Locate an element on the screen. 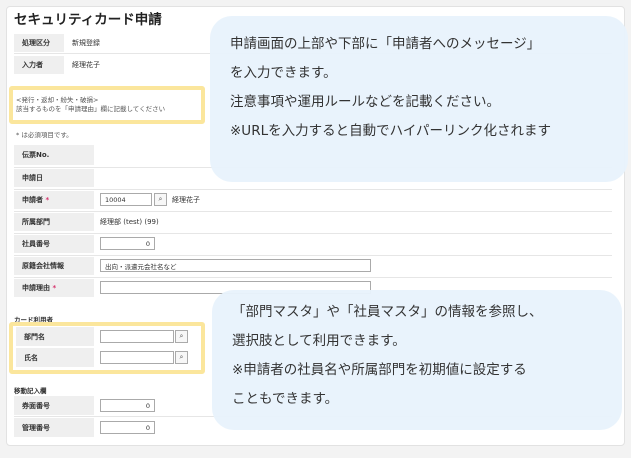  employee-no-input: 0 is located at coordinates (127, 243).